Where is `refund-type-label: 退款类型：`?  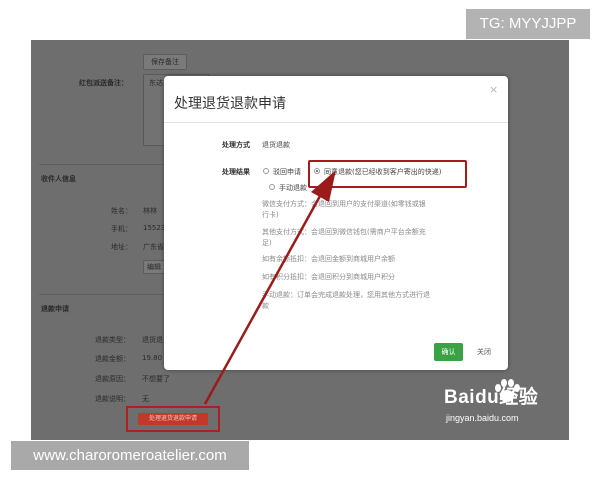 refund-type-label: 退款类型： is located at coordinates (112, 340).